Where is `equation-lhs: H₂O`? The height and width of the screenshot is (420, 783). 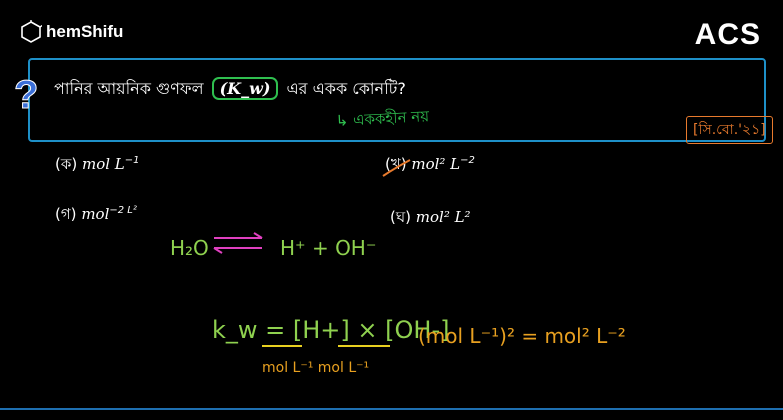 equation-lhs: H₂O is located at coordinates (189, 248).